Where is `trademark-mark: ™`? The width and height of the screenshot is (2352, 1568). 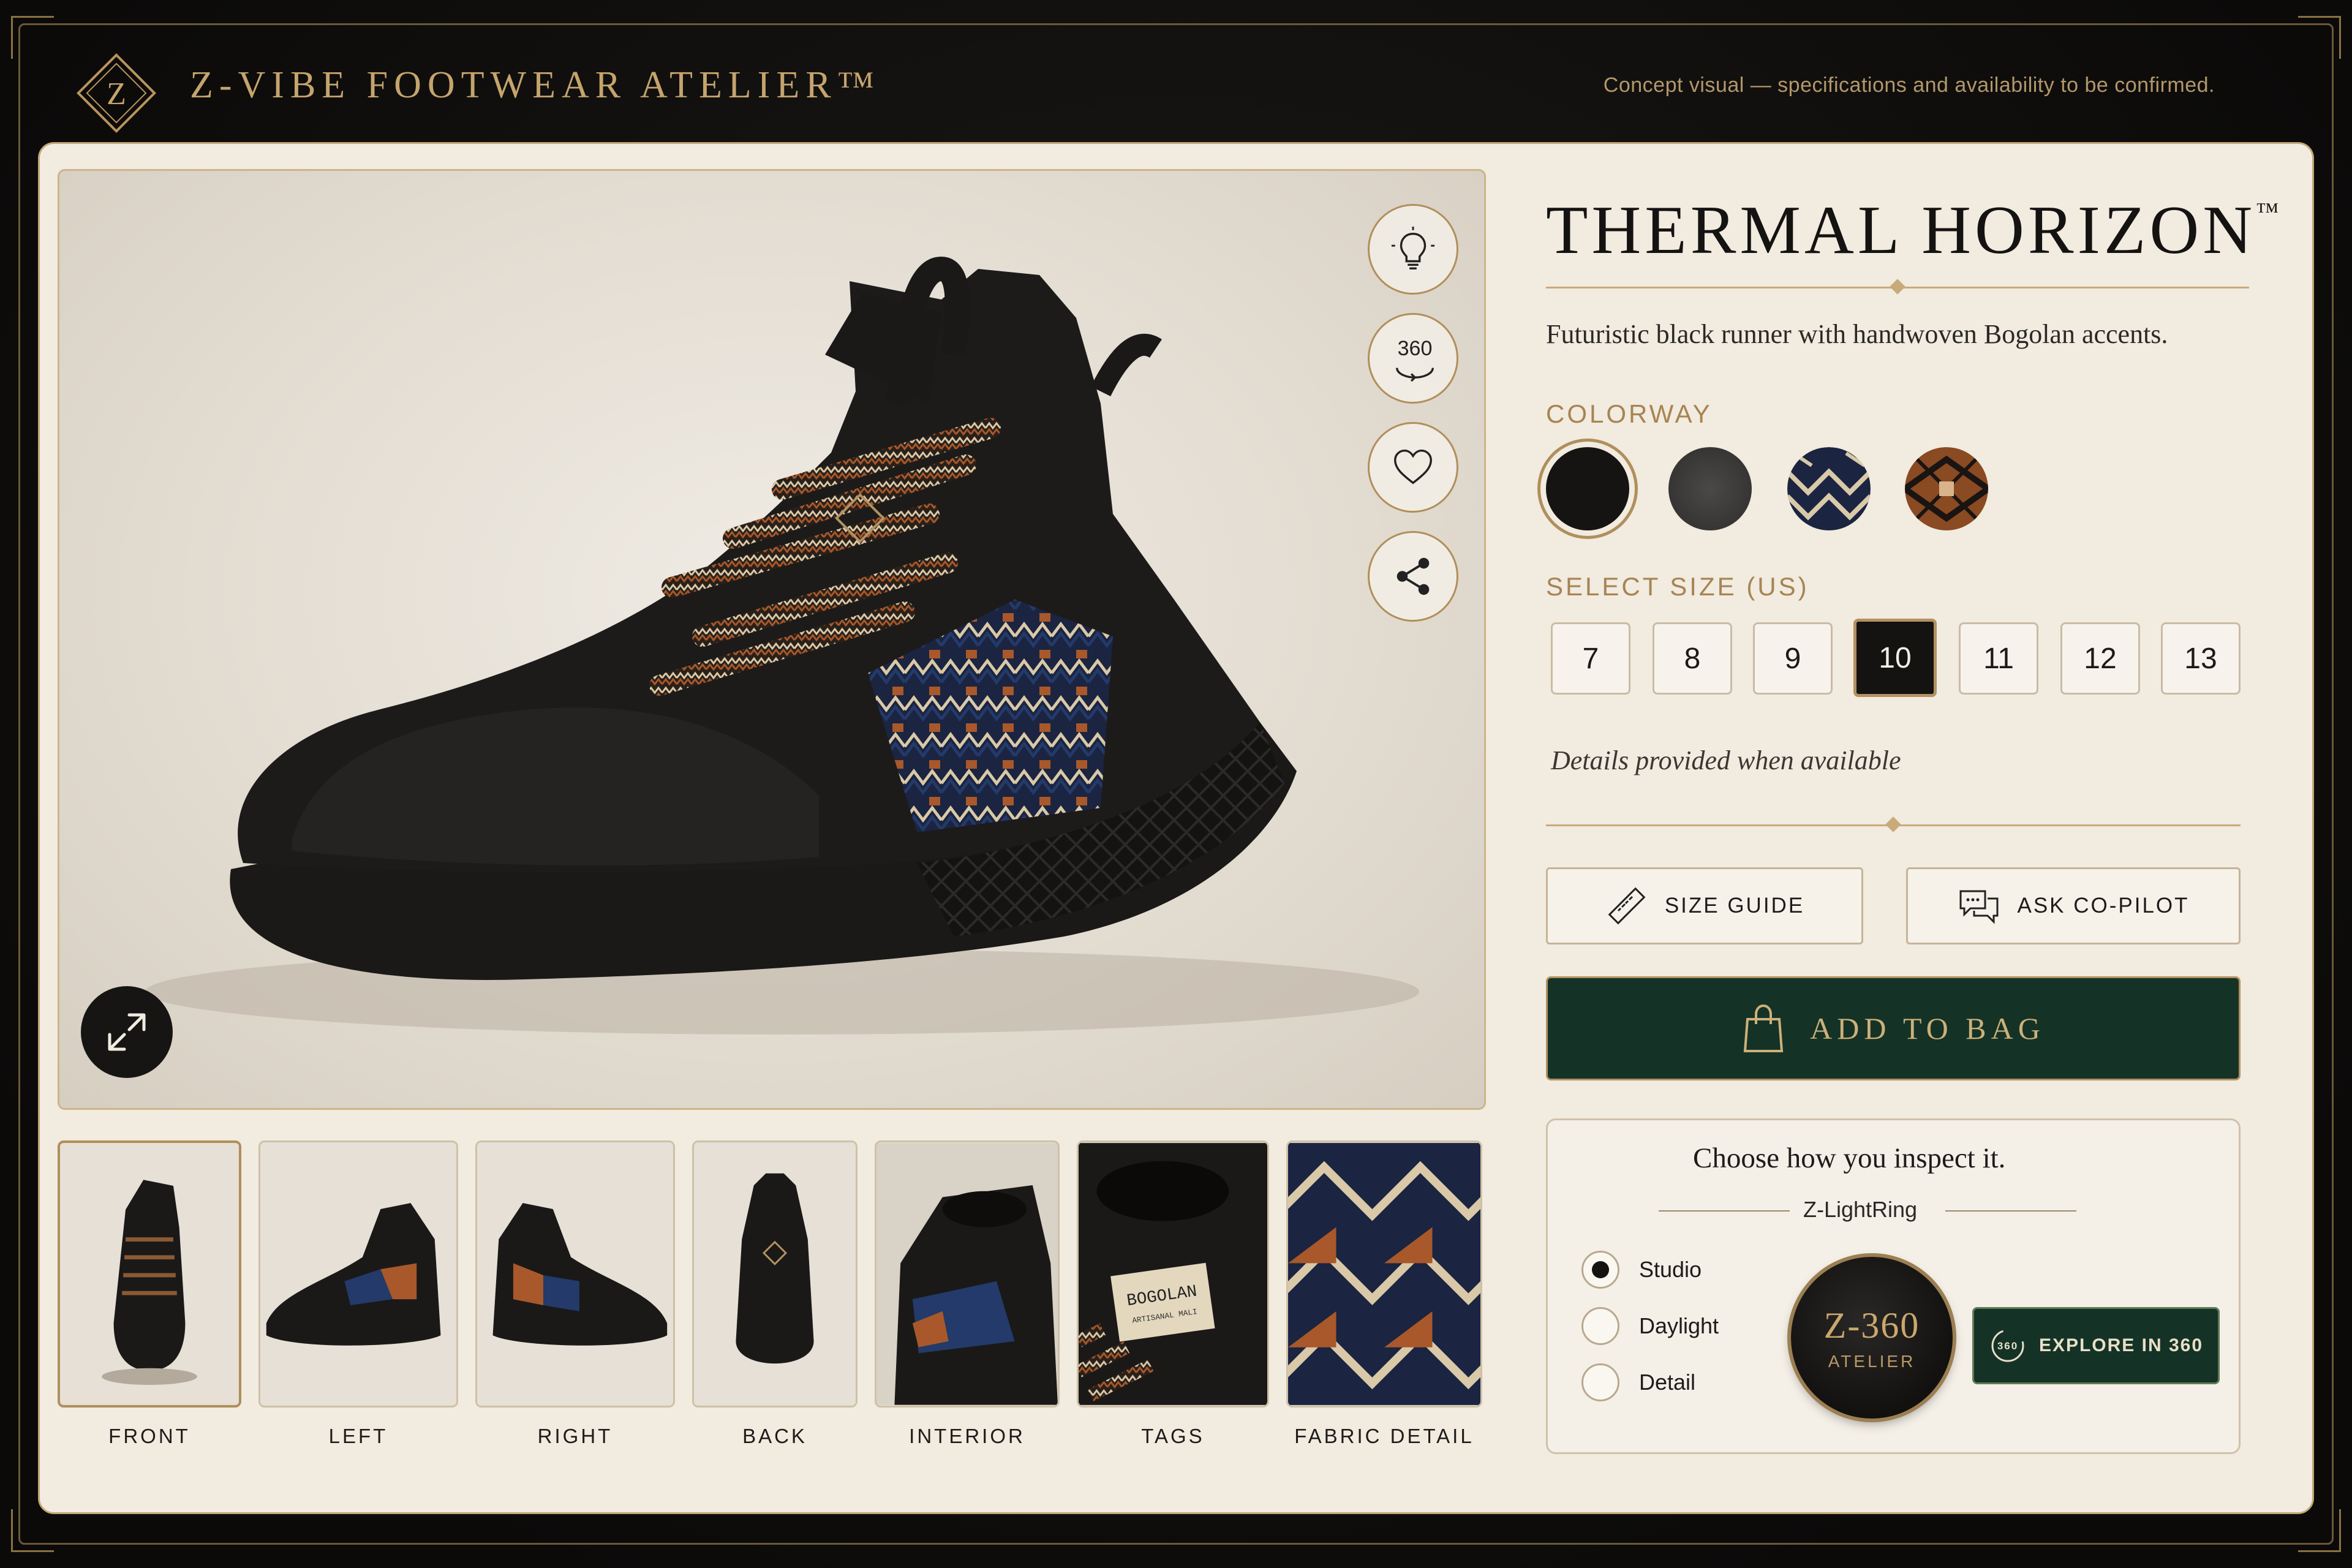 trademark-mark: ™ is located at coordinates (2267, 211).